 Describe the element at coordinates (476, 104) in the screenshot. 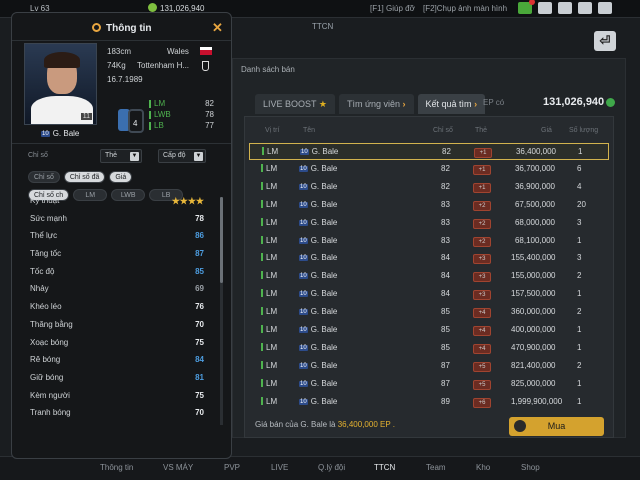

I see `chevron-right-icon: ›` at that location.